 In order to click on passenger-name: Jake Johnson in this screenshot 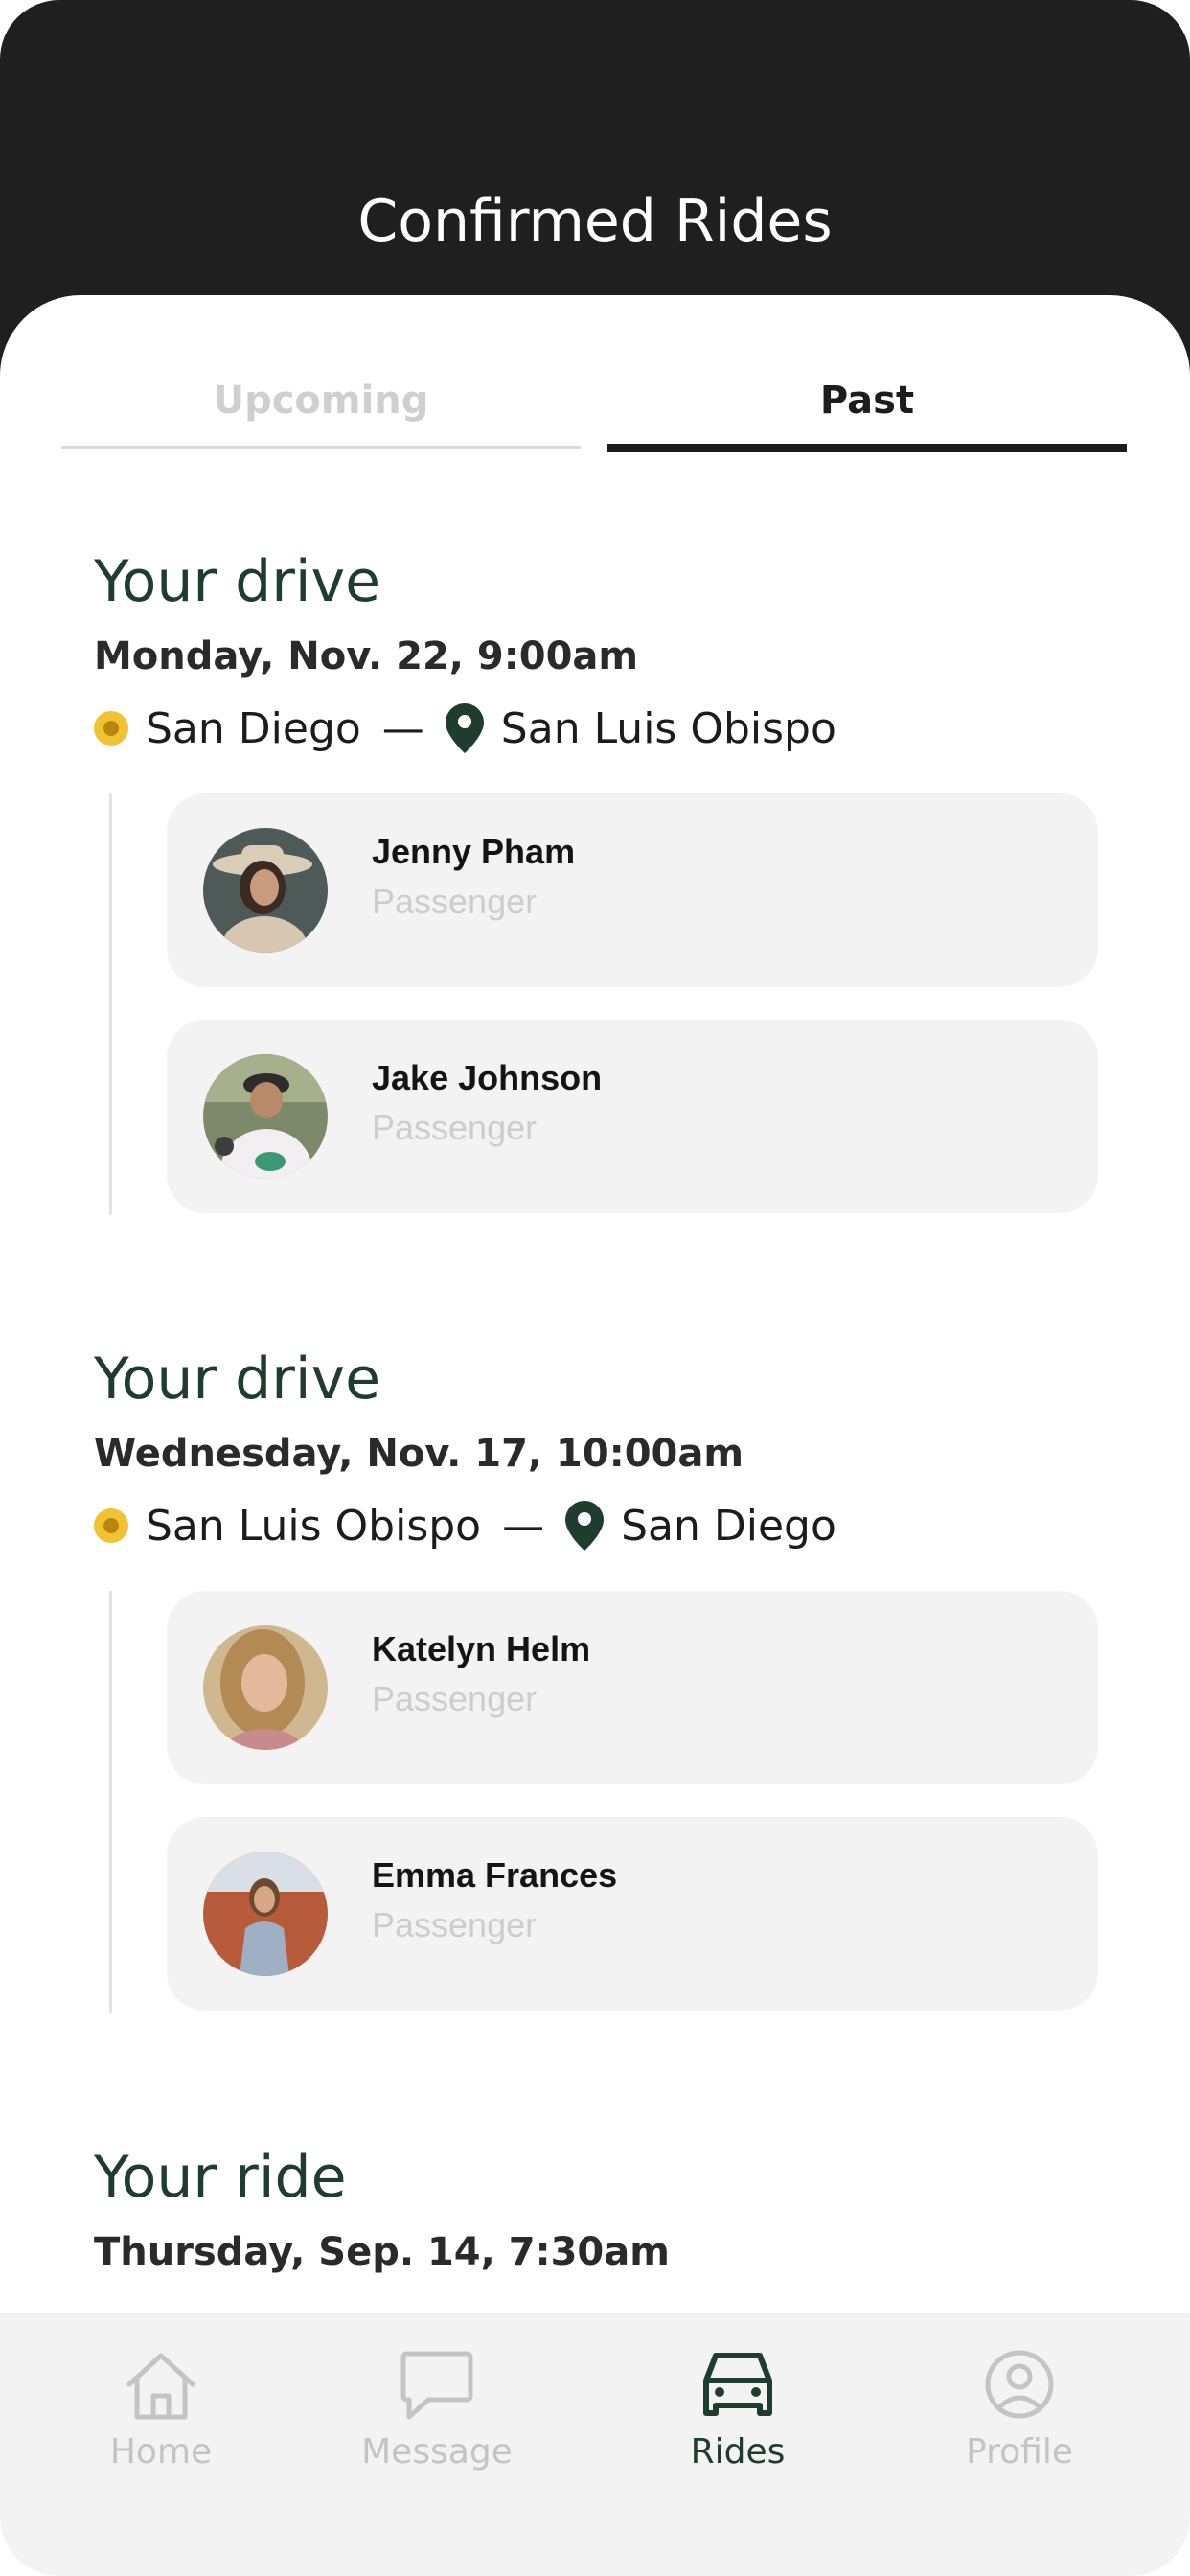, I will do `click(488, 1077)`.